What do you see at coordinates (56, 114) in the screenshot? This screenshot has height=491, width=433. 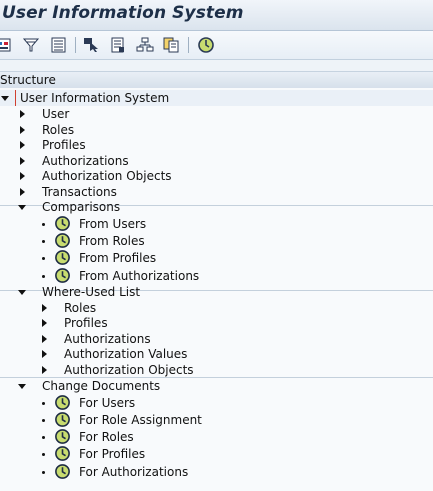 I see `tree-item-label: User` at bounding box center [56, 114].